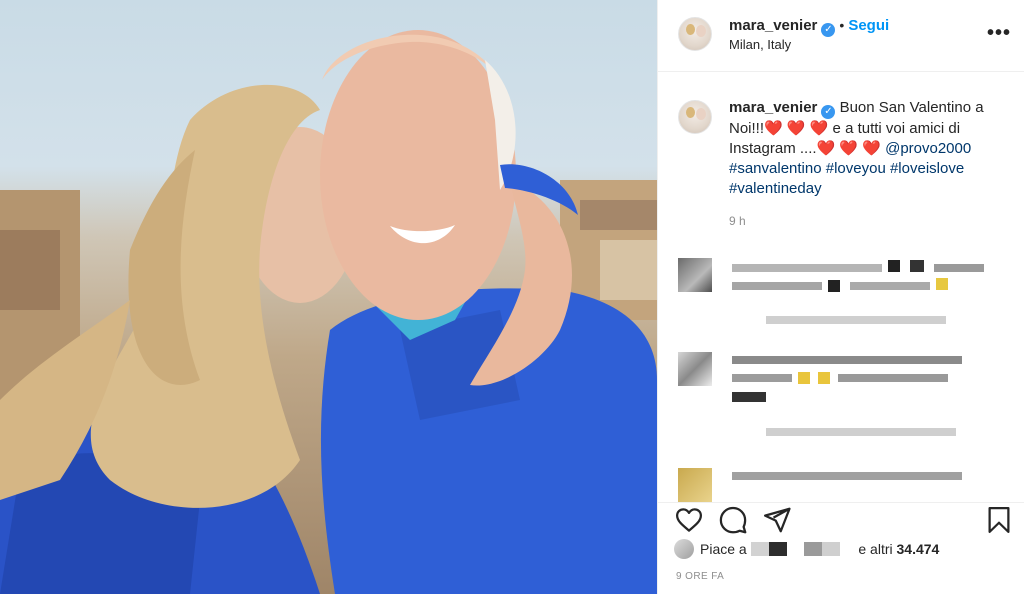 This screenshot has width=1024, height=594. I want to click on share-icon, so click(777, 520).